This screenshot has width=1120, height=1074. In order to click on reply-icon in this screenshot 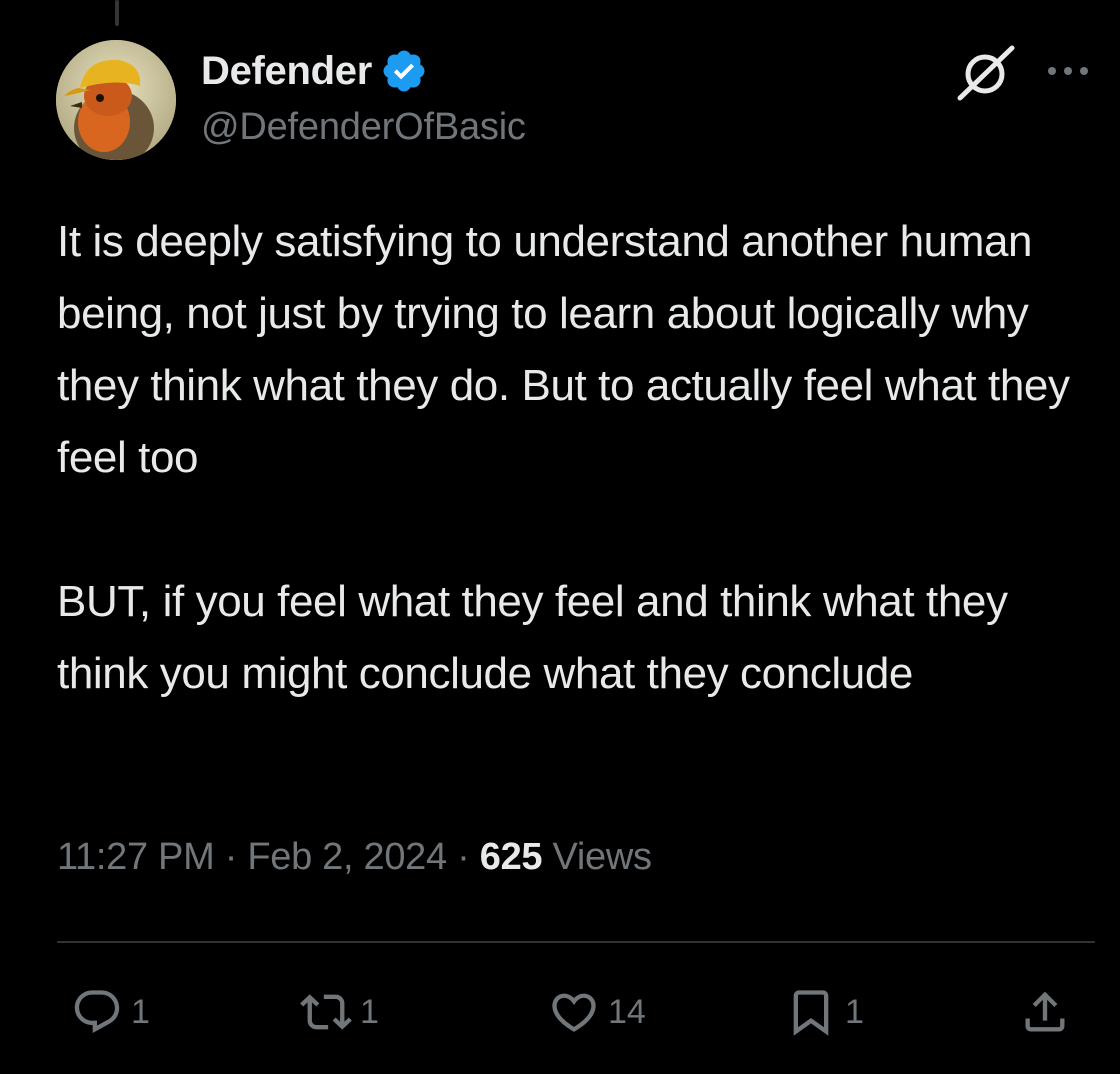, I will do `click(97, 1012)`.